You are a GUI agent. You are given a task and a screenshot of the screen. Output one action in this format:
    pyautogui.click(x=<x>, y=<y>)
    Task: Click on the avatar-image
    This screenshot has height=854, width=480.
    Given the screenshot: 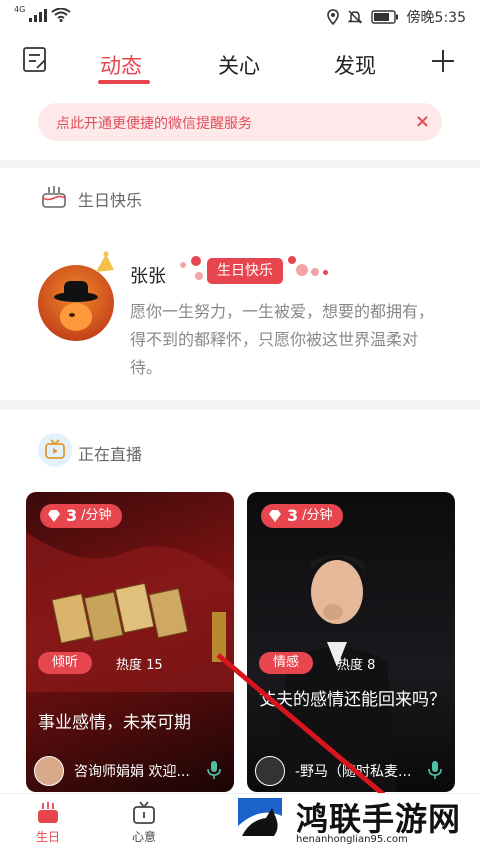 What is the action you would take?
    pyautogui.click(x=76, y=306)
    